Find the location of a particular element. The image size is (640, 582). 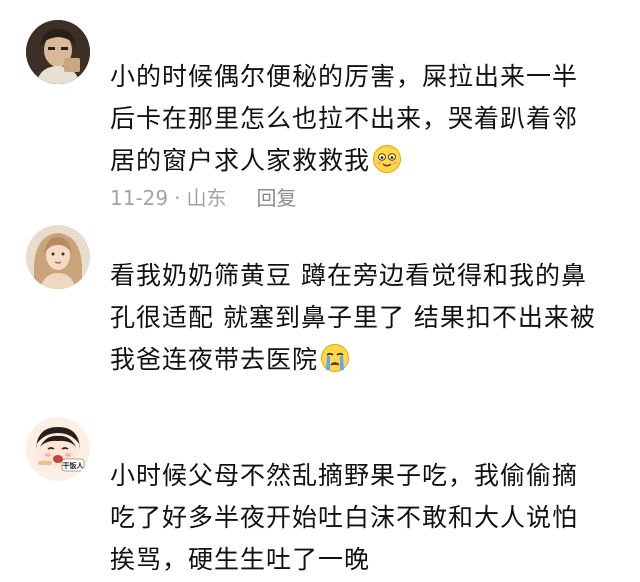

comment-meta: 11-29 · 山东 回复 is located at coordinates (203, 198).